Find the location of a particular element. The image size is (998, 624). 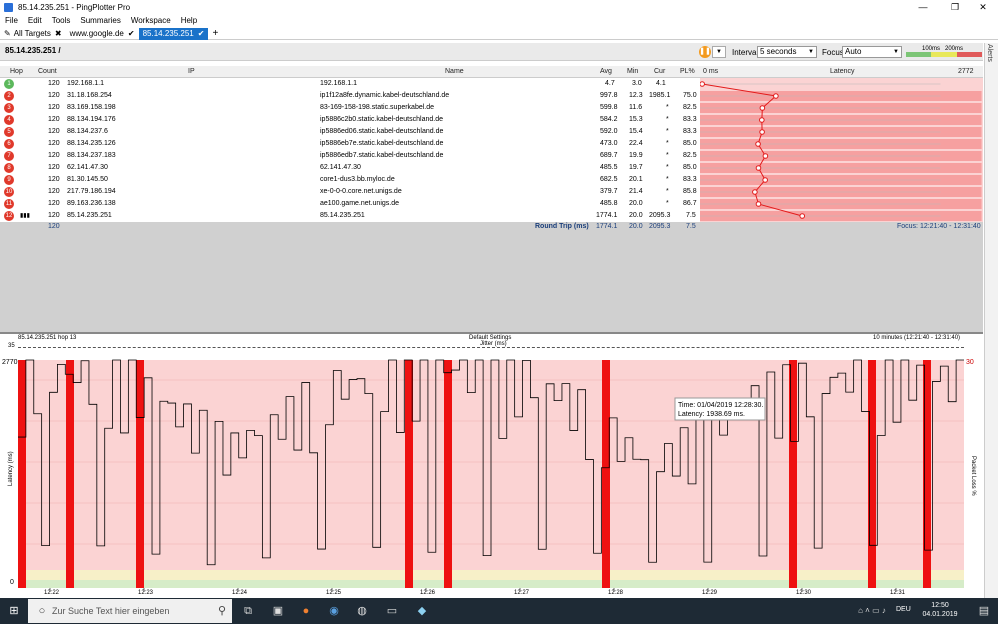

app-icon-taskbar: ◆ is located at coordinates (422, 611).